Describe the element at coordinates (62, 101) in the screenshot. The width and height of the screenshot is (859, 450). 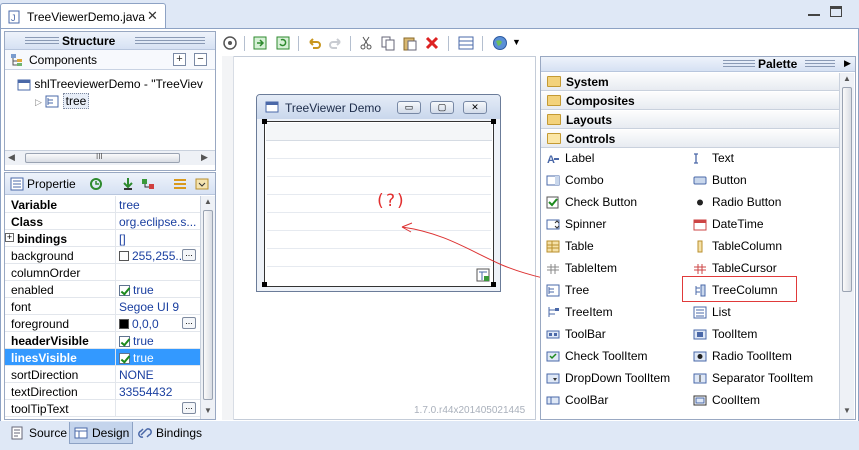
I see `tree-node-tree: ▷ tree` at that location.